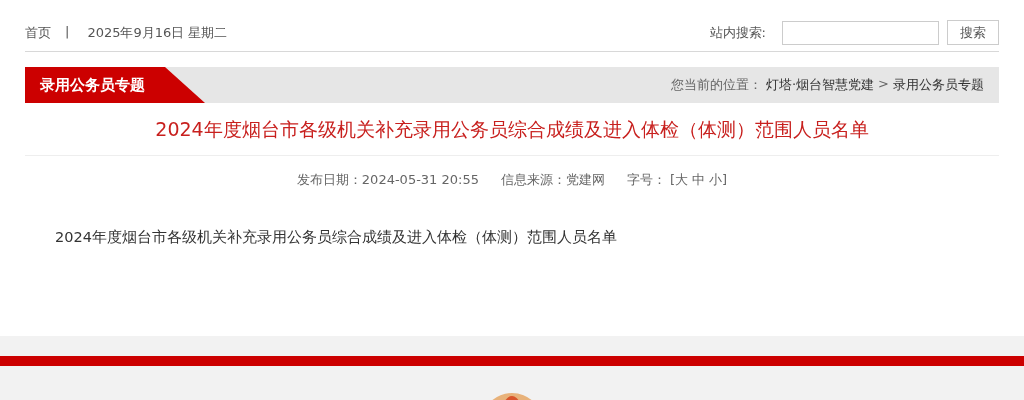 The image size is (1024, 400). Describe the element at coordinates (679, 180) in the screenshot. I see `font-size-link: [大` at that location.